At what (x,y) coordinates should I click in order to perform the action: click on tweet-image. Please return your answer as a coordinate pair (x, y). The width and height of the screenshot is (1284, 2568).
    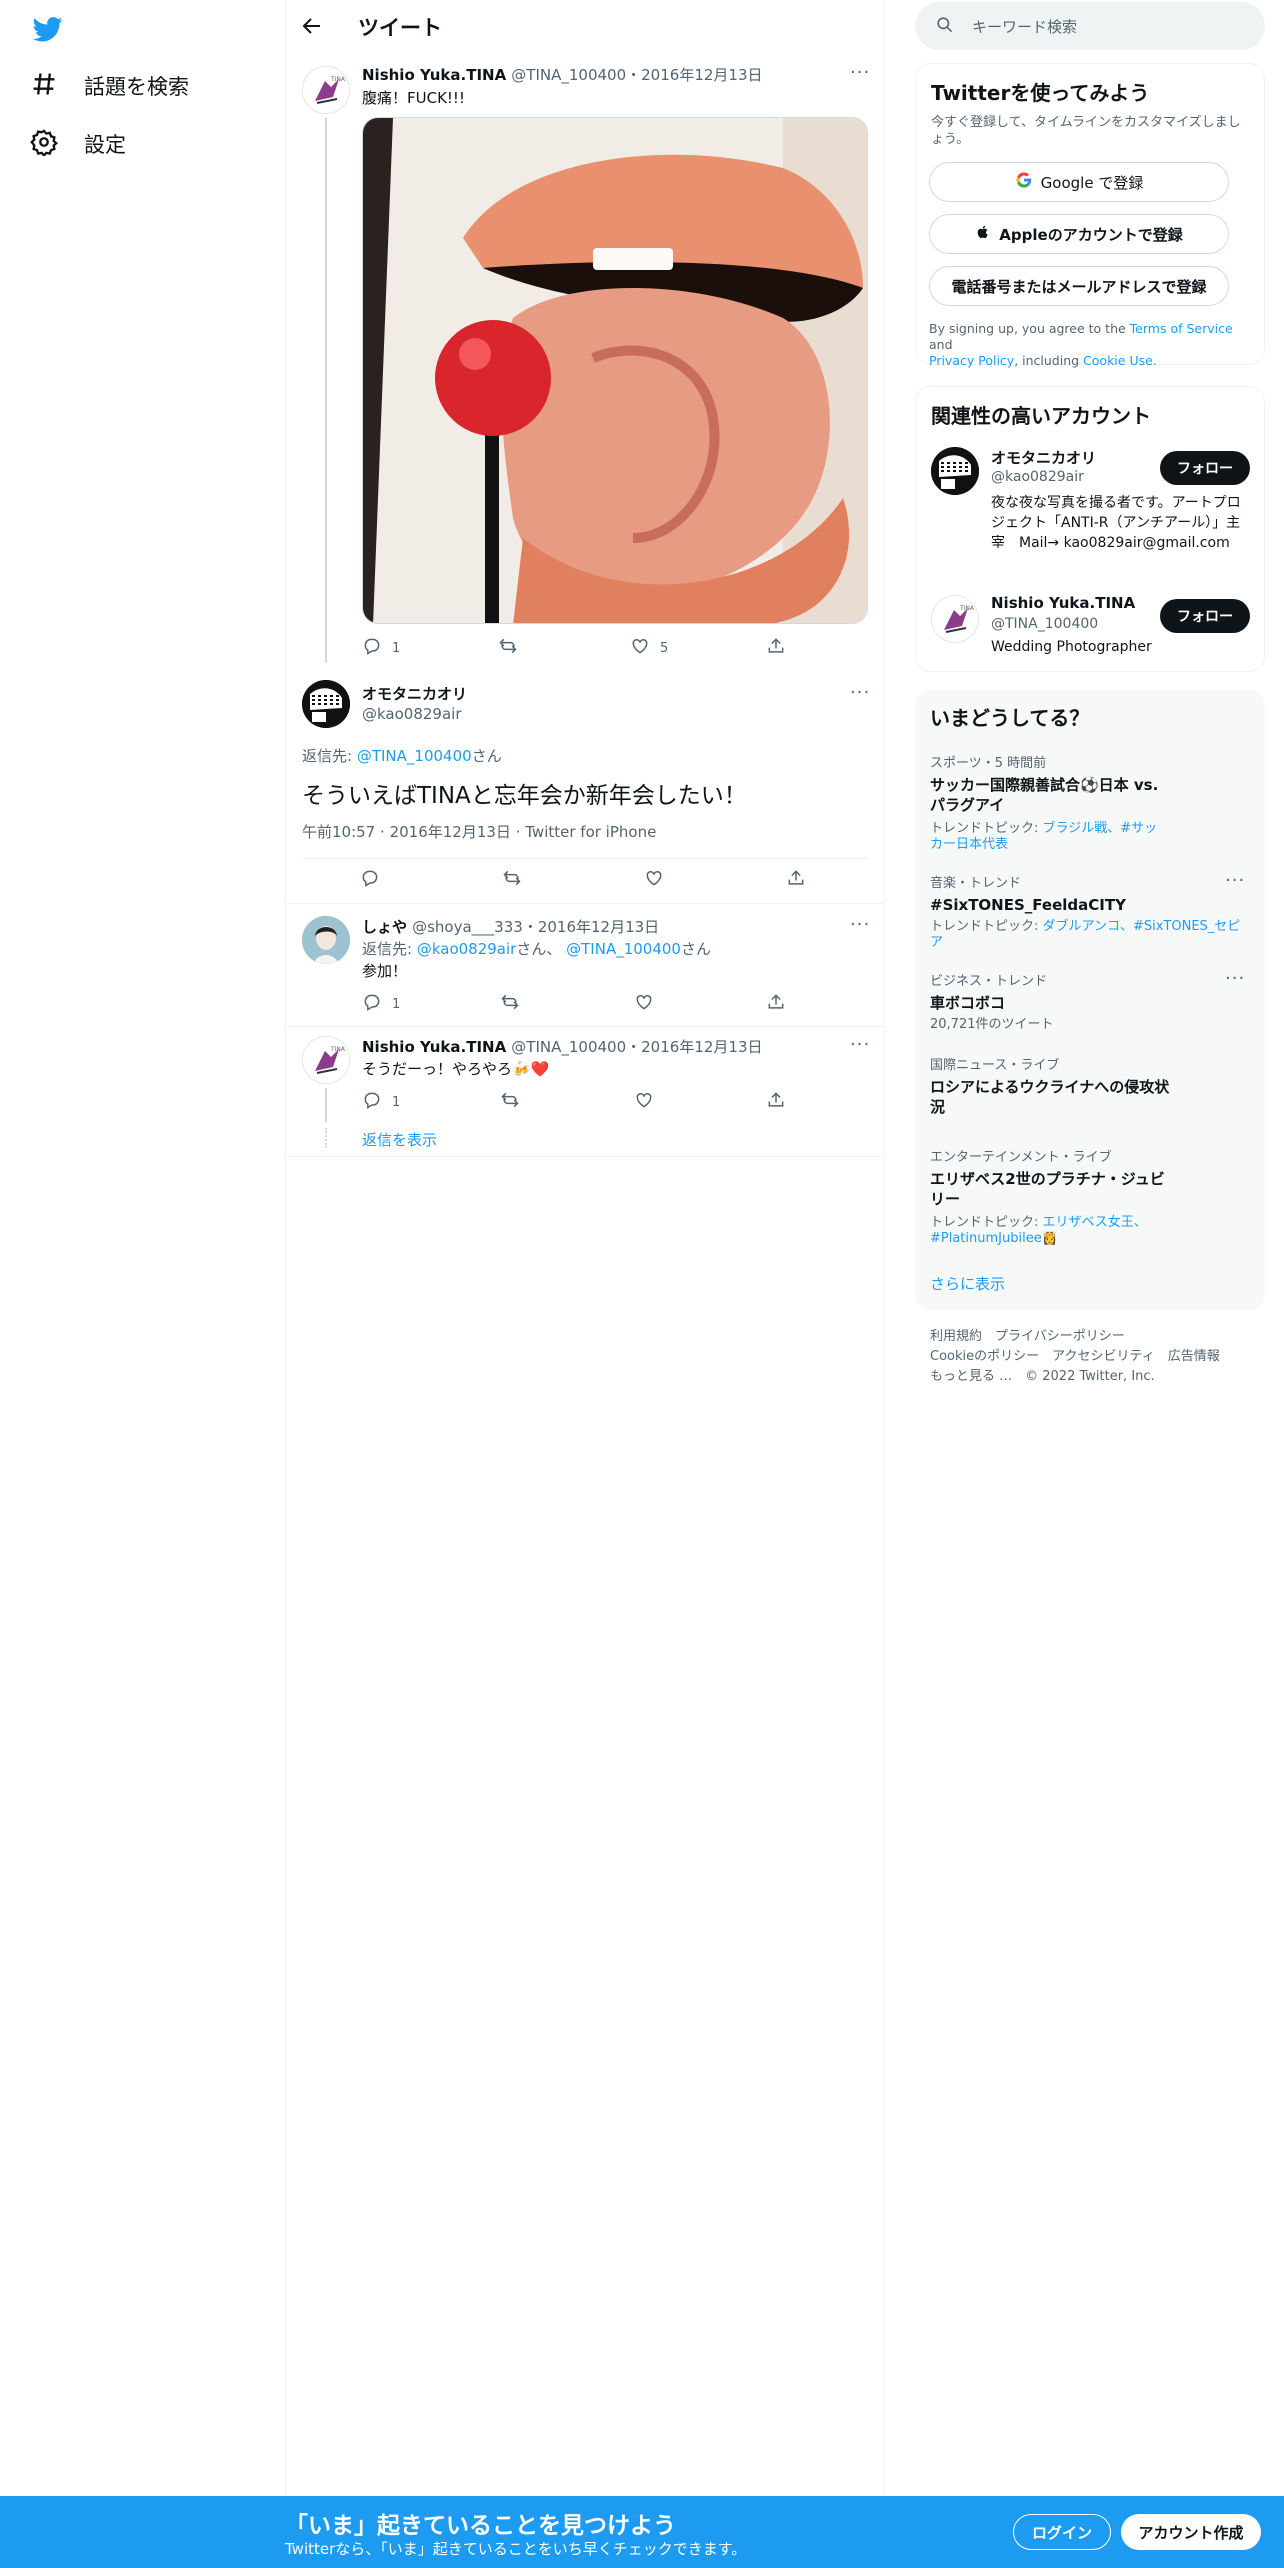
    Looking at the image, I should click on (615, 370).